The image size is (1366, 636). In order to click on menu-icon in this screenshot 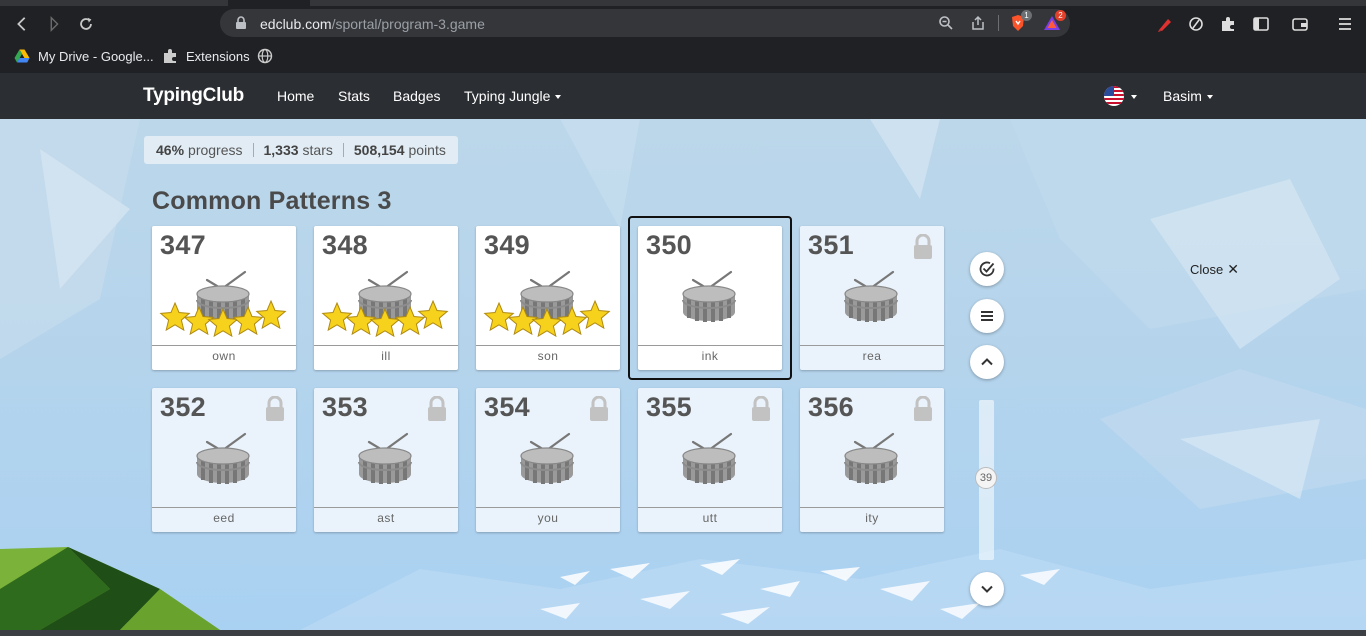, I will do `click(1345, 24)`.